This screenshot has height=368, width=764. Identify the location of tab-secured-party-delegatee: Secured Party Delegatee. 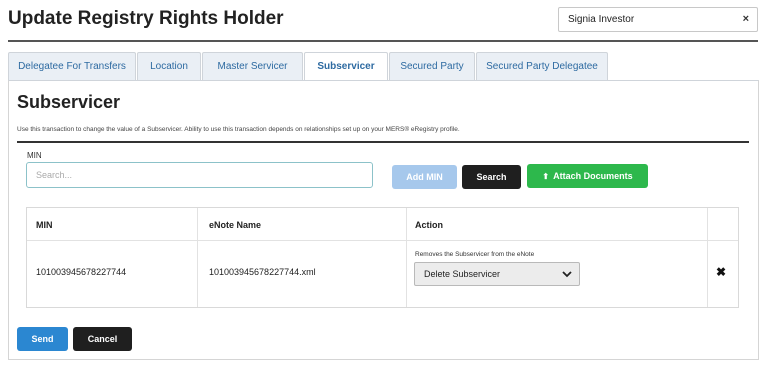
(542, 66).